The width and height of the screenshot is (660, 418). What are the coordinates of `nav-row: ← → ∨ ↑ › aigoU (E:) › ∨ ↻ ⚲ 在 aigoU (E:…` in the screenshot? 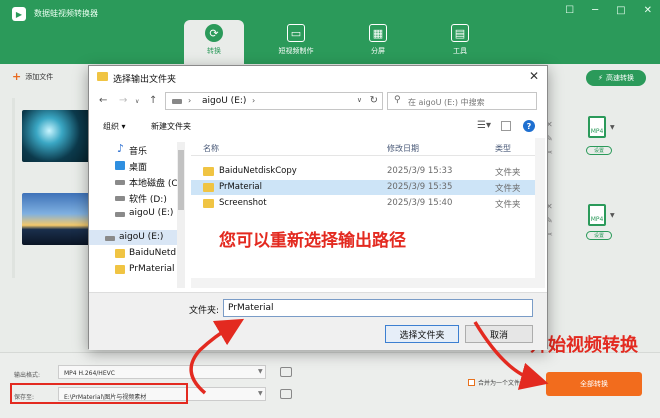 It's located at (318, 102).